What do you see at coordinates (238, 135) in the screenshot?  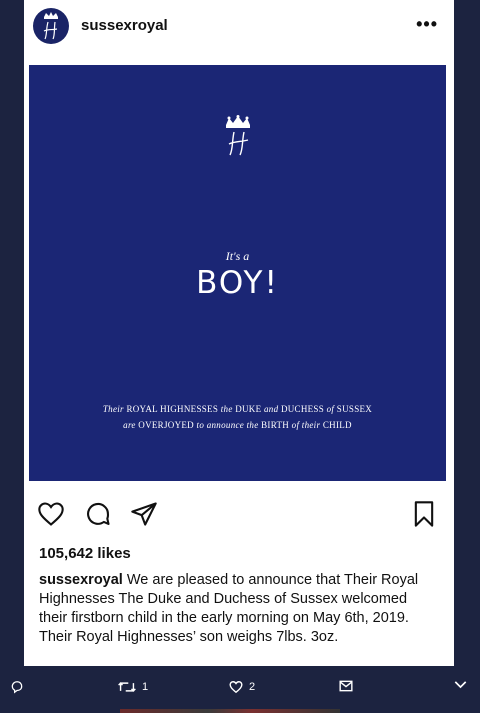 I see `royal-monogram-icon` at bounding box center [238, 135].